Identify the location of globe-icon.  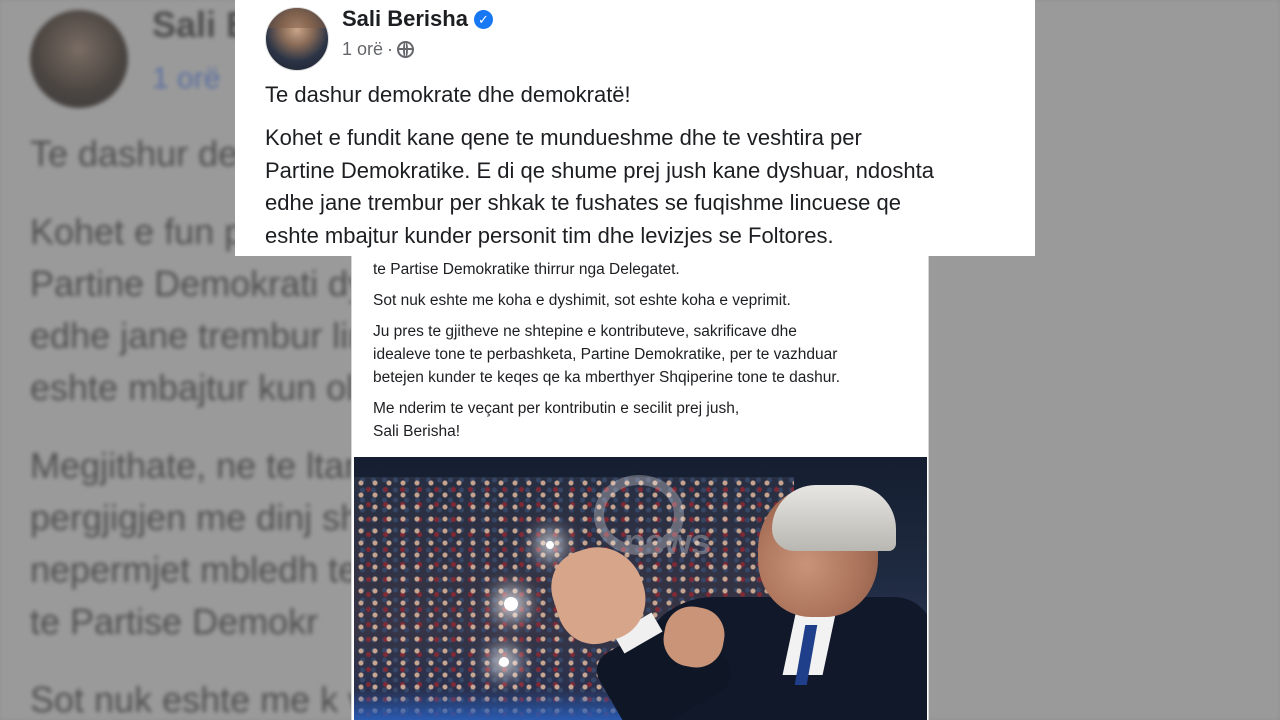
(406, 49).